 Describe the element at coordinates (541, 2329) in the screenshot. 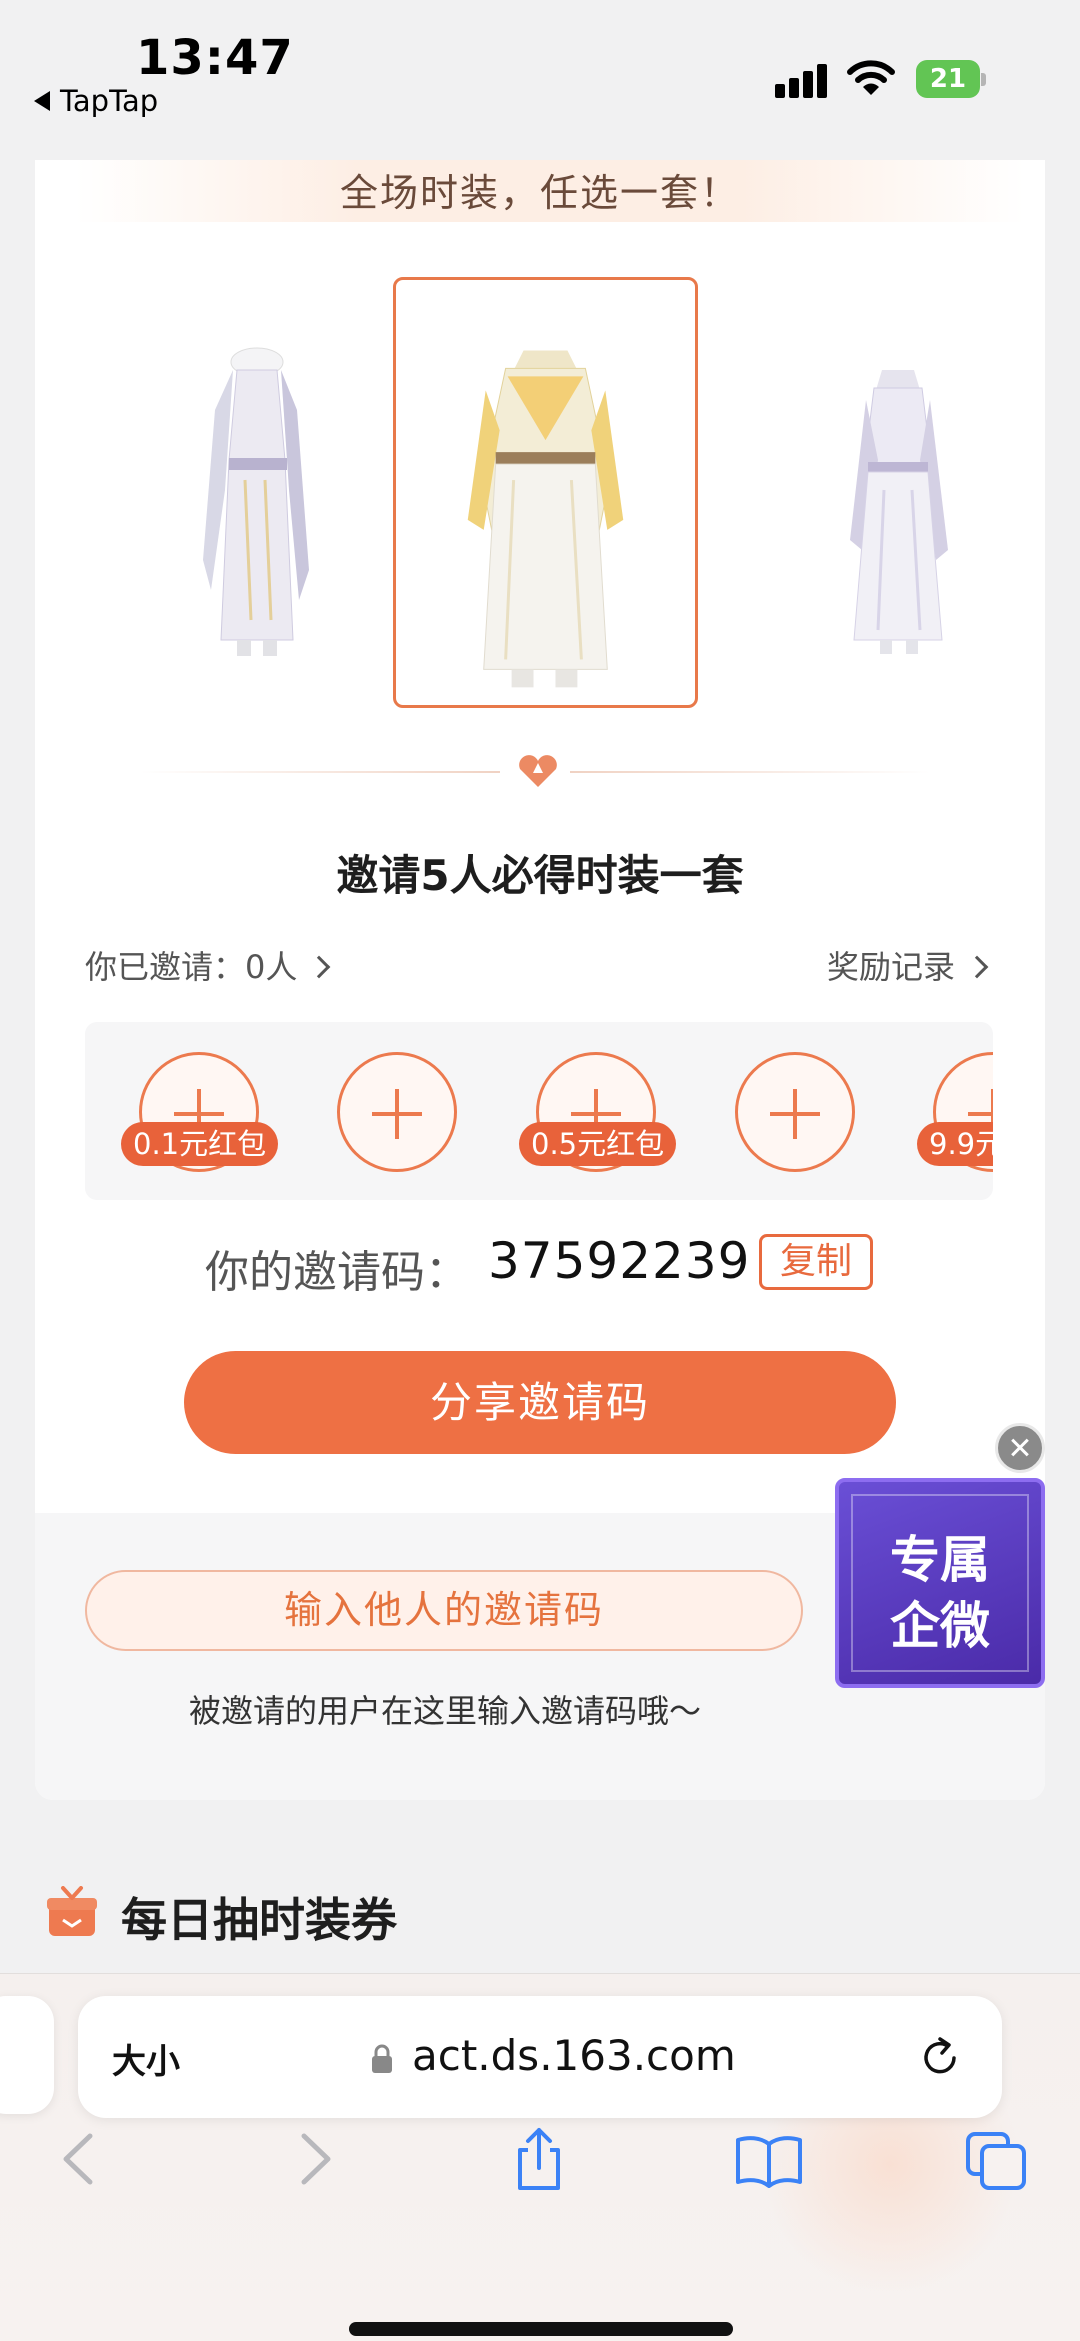

I see `home-indicator` at that location.